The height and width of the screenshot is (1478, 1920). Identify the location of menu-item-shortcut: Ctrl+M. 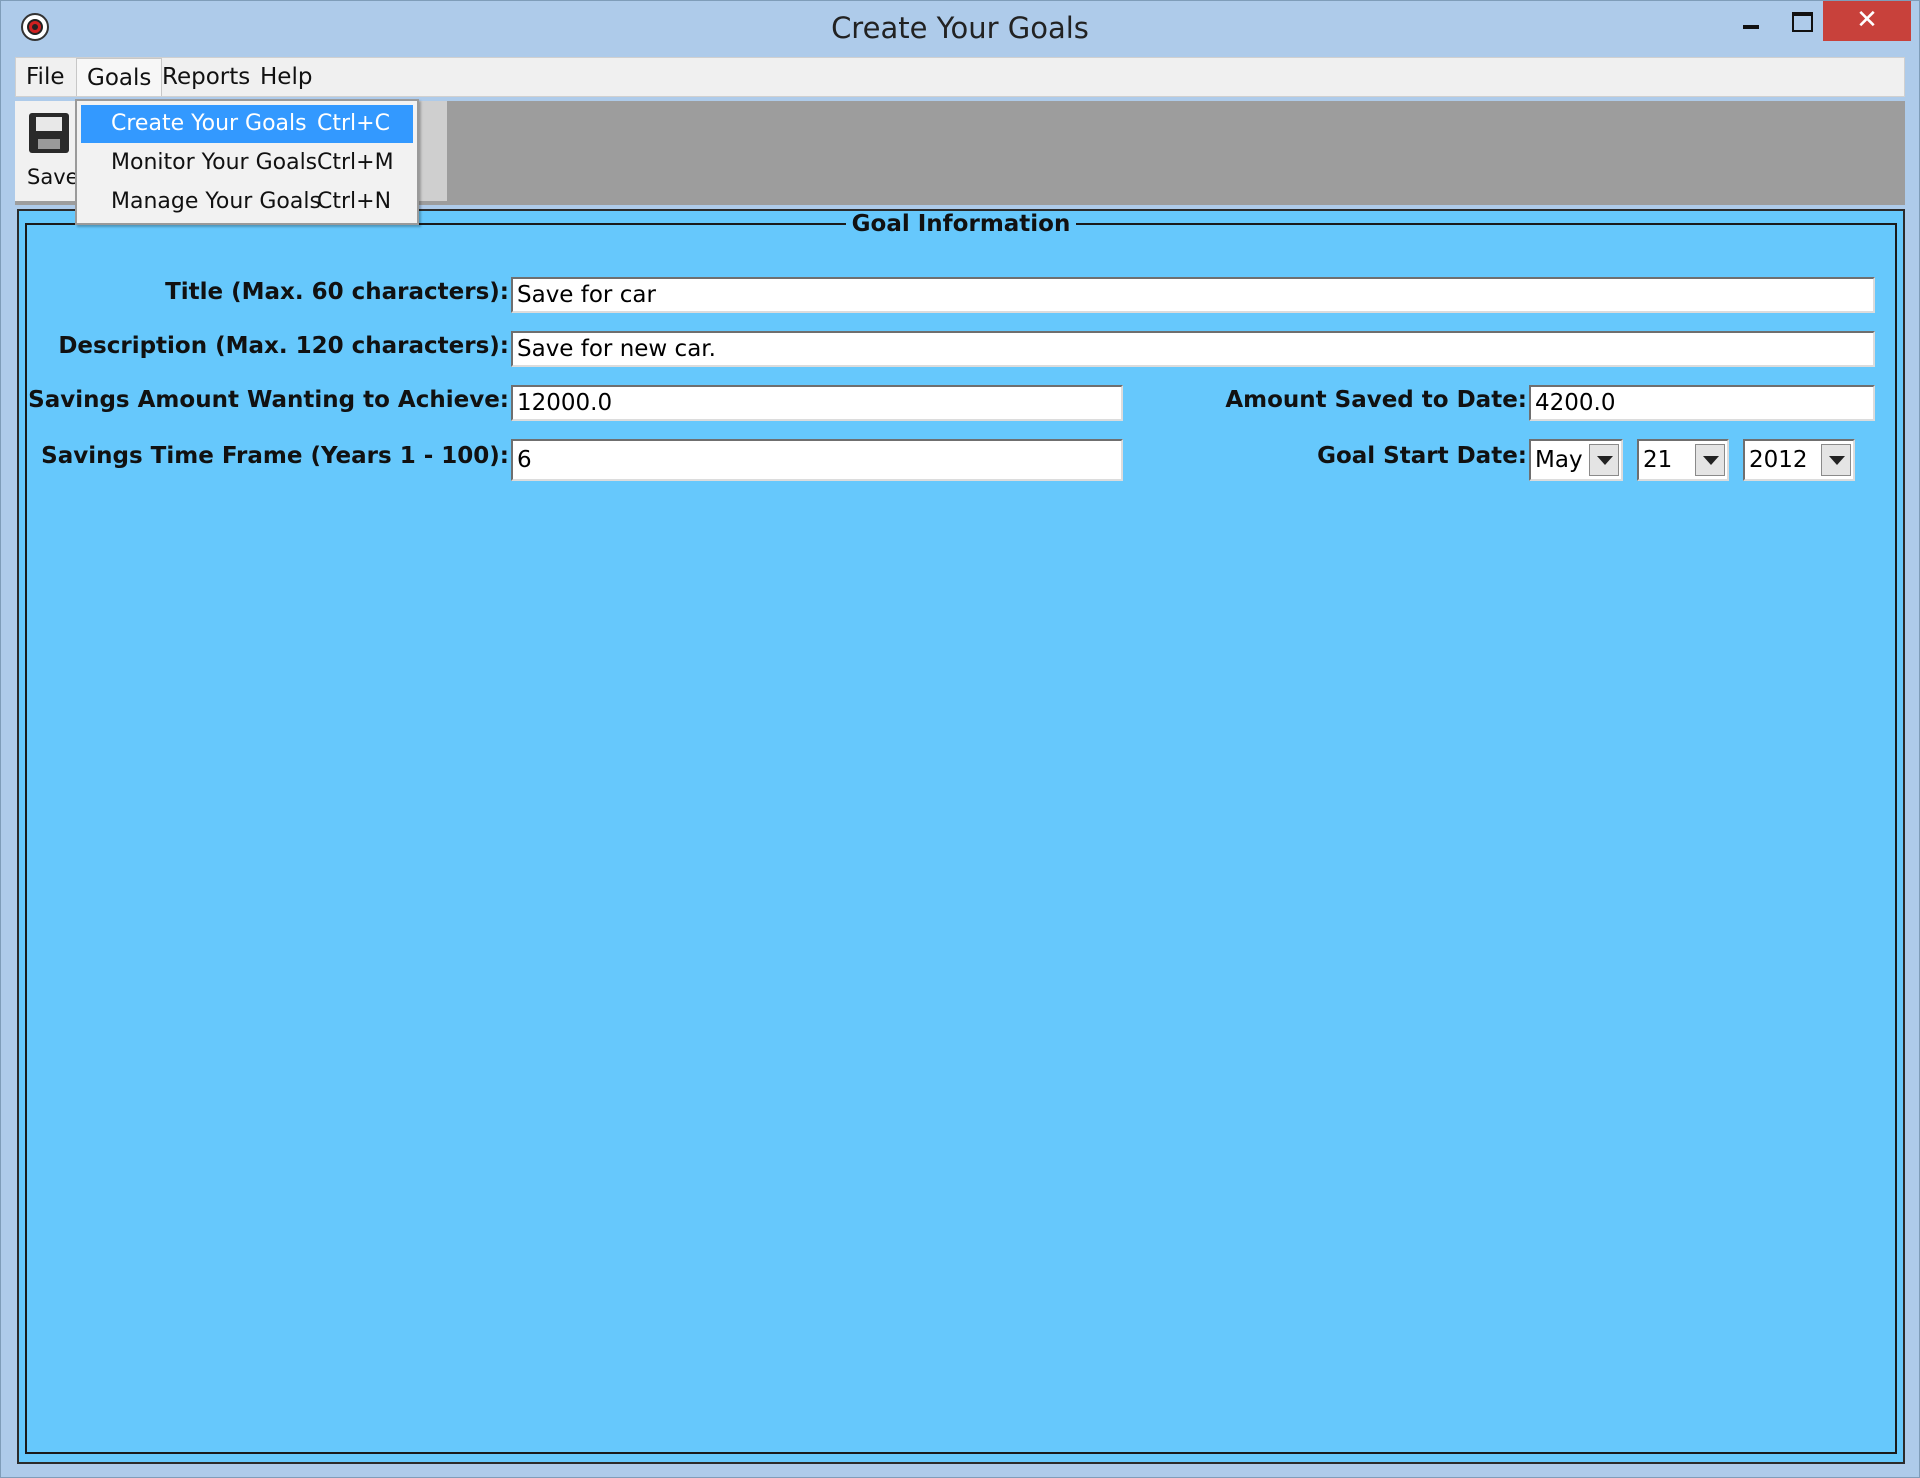
(355, 162).